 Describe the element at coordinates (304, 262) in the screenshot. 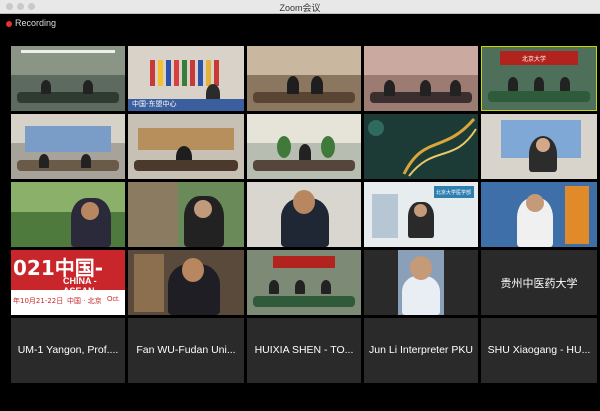

I see `banner` at that location.